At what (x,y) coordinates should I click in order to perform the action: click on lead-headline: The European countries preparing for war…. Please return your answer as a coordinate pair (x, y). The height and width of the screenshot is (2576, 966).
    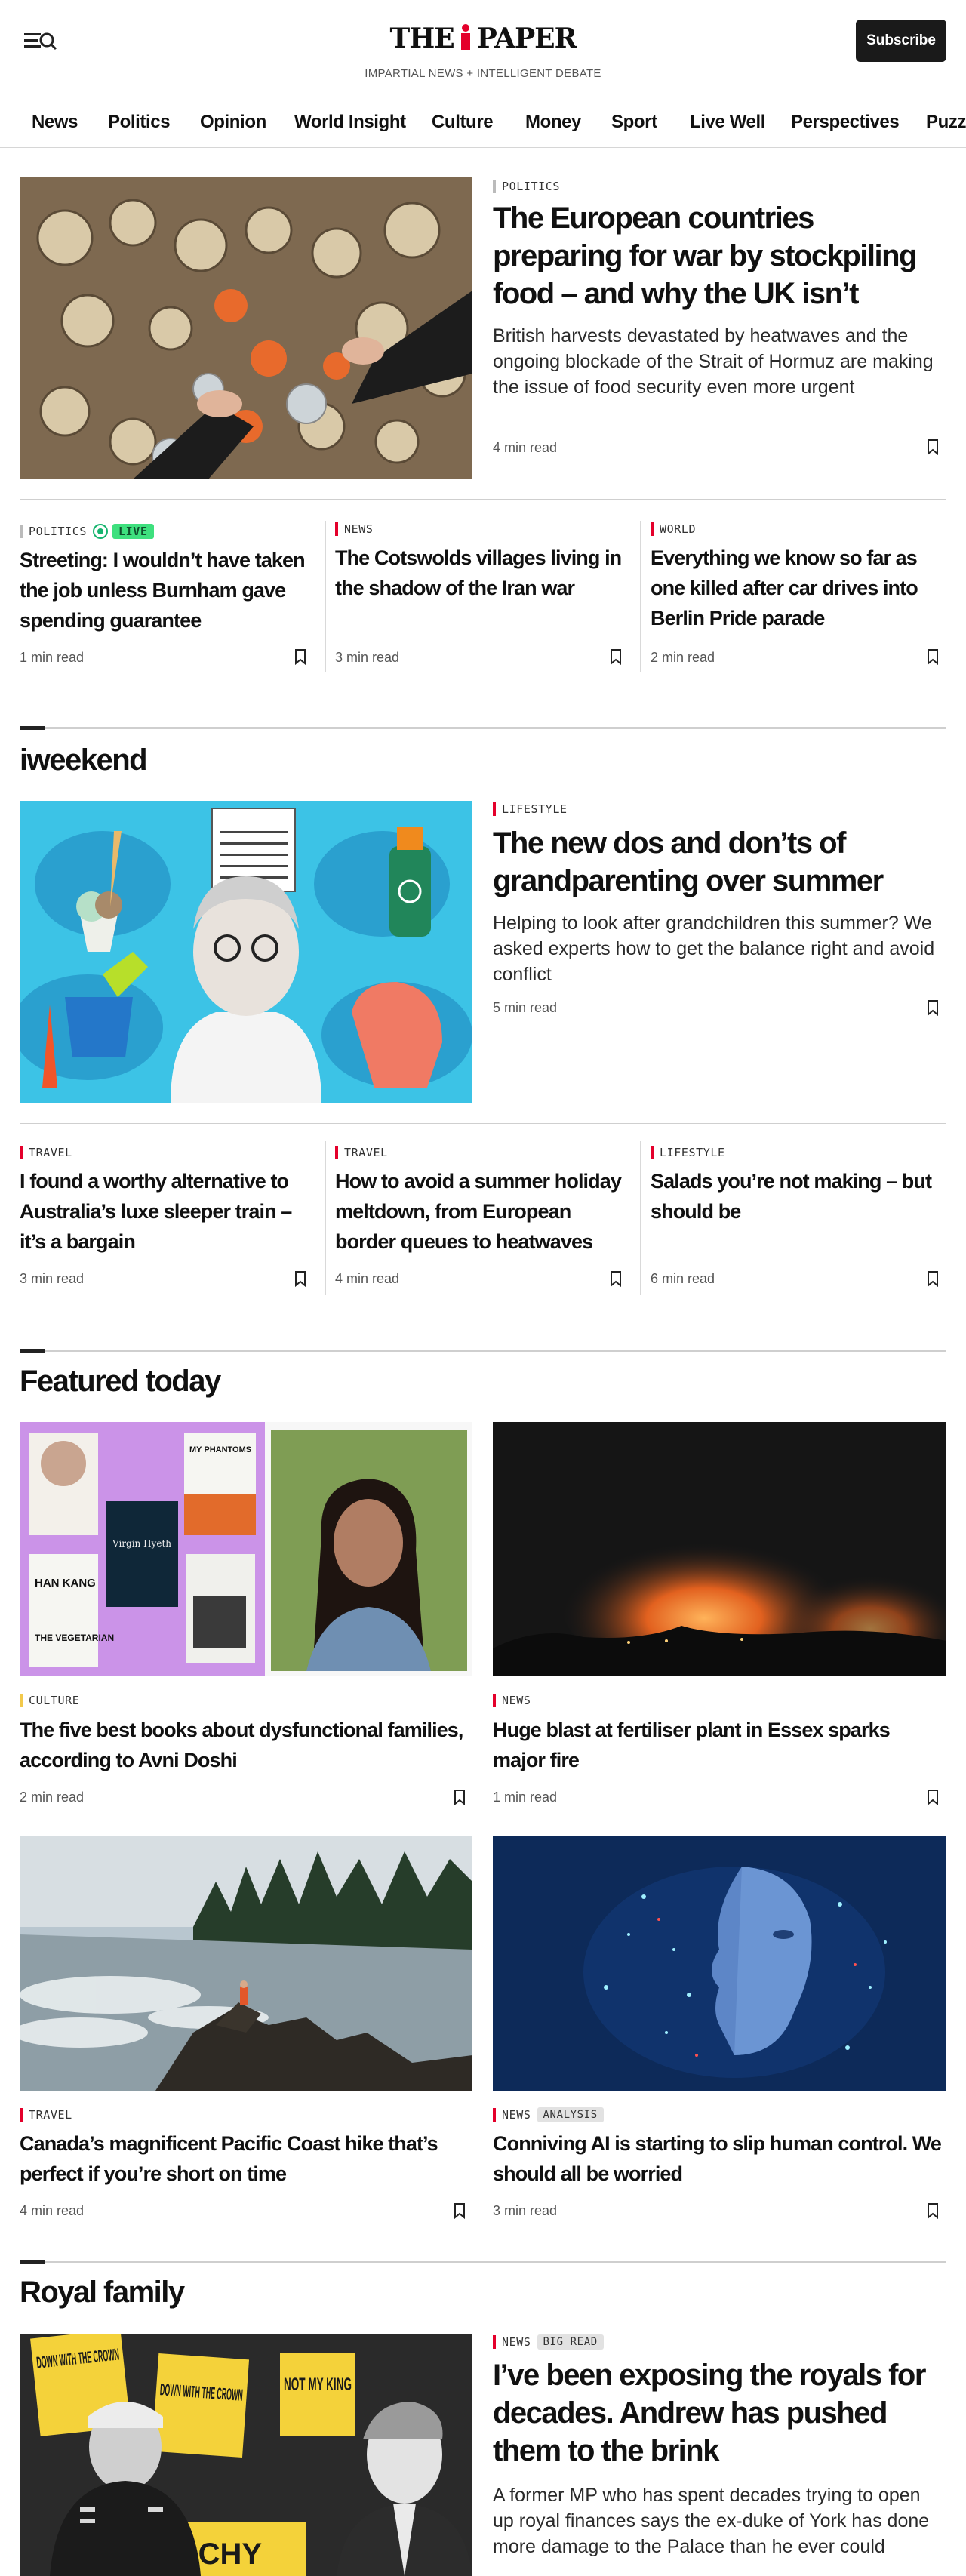
    Looking at the image, I should click on (719, 255).